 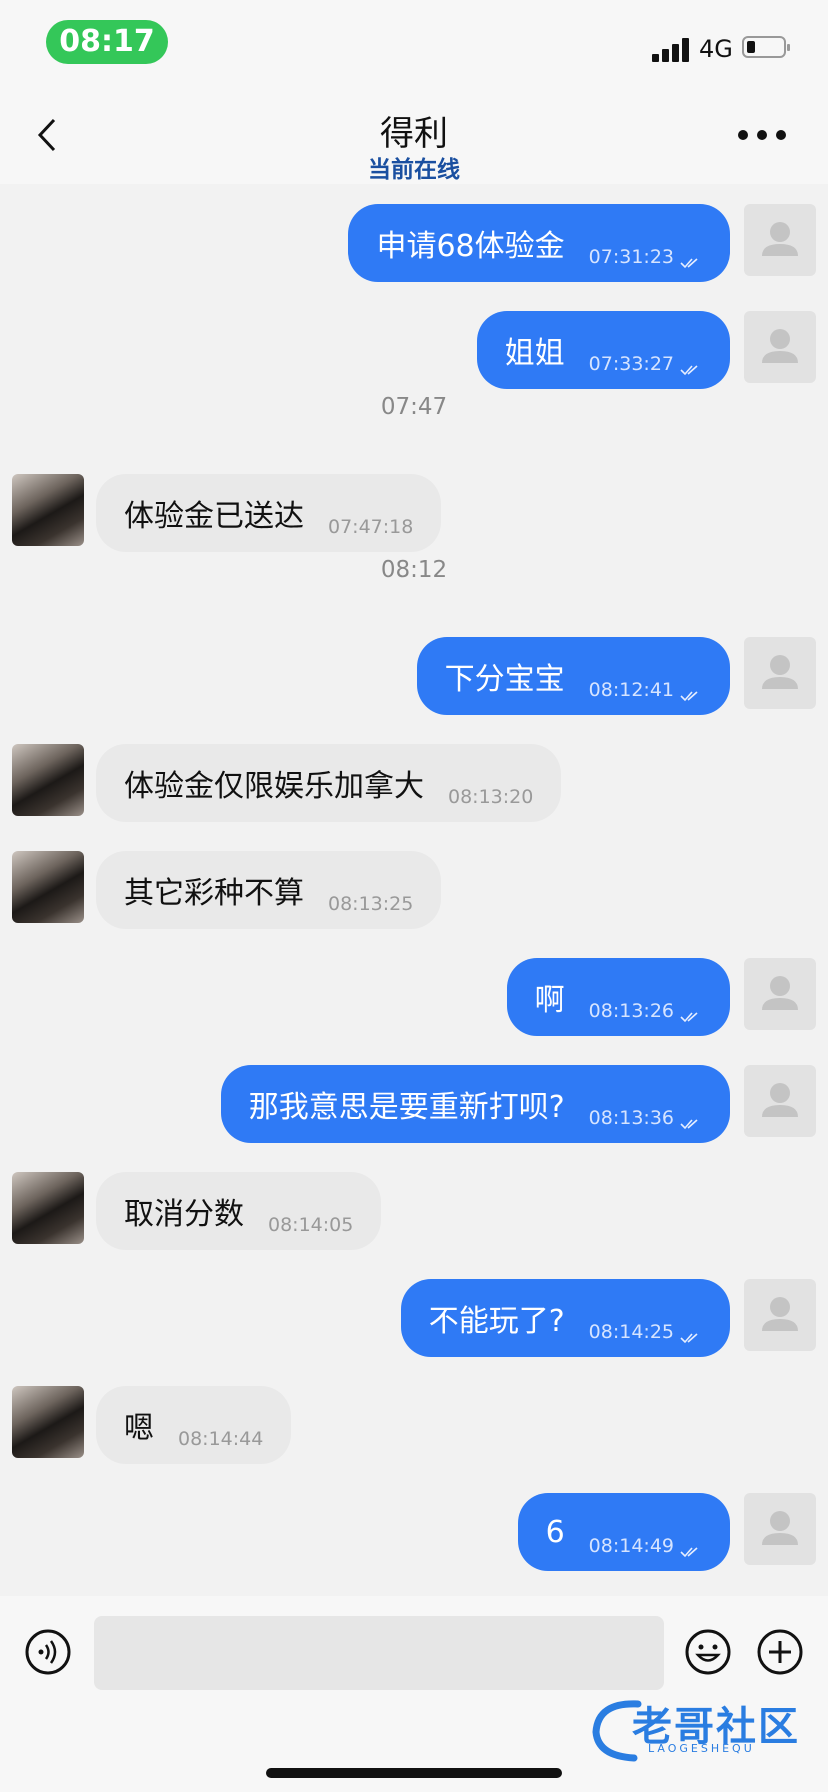 What do you see at coordinates (414, 1211) in the screenshot?
I see `message-row: 取消分数 08:14:05` at bounding box center [414, 1211].